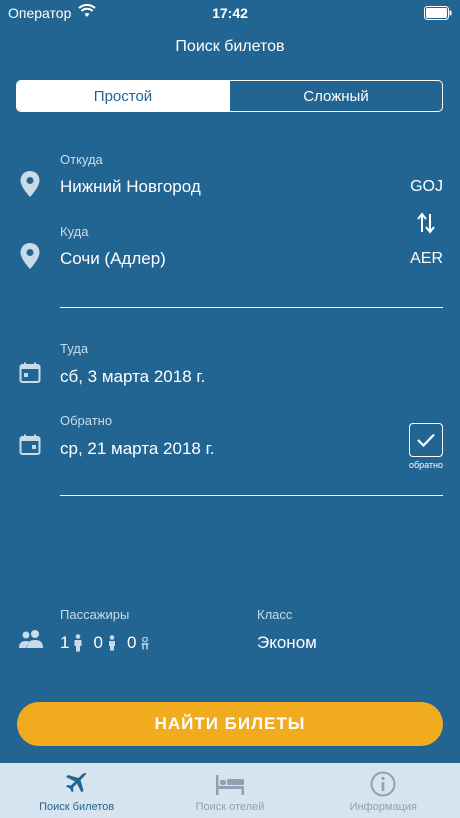 The image size is (460, 818). Describe the element at coordinates (251, 495) in the screenshot. I see `dates-divider` at that location.